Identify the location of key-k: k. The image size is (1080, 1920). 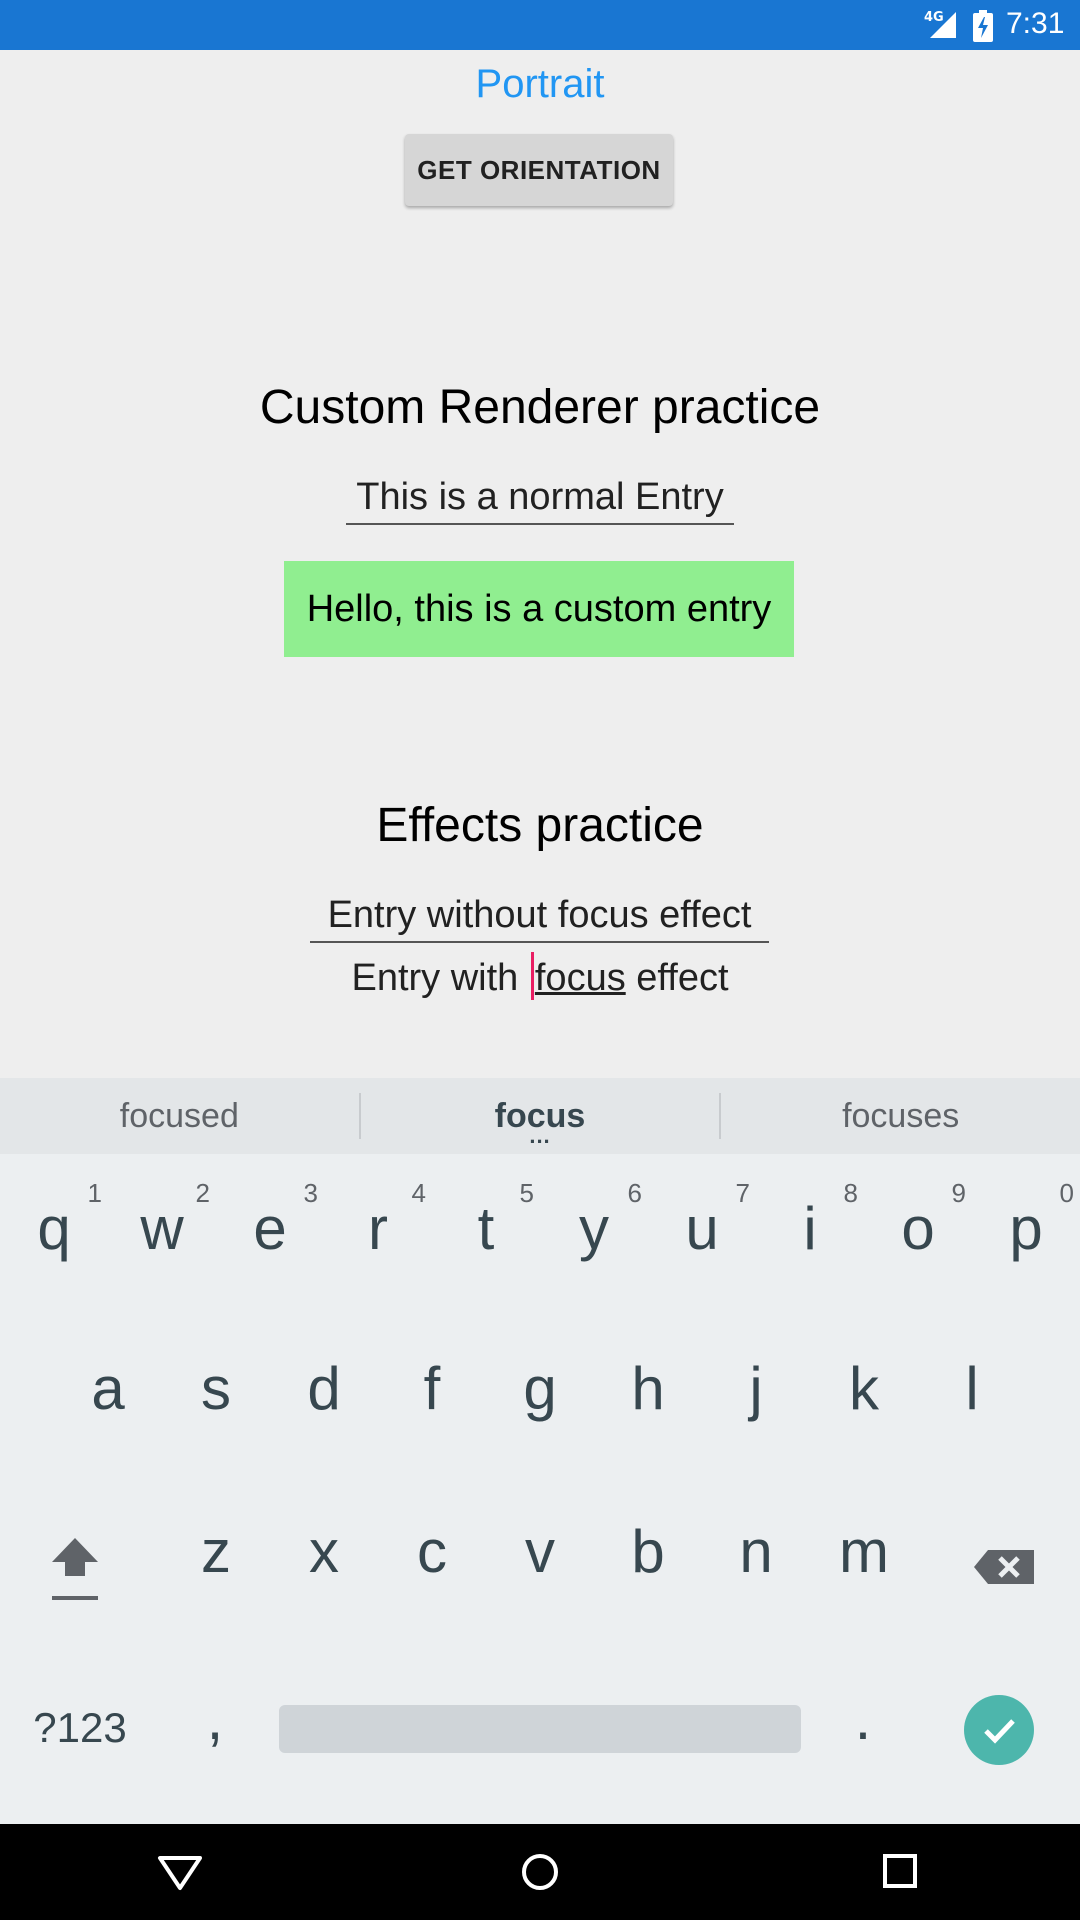
(864, 1394).